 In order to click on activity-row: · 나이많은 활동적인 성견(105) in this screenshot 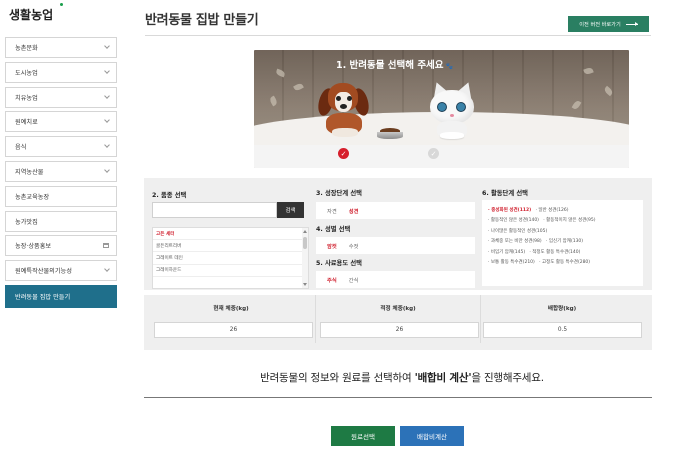, I will do `click(562, 232)`.